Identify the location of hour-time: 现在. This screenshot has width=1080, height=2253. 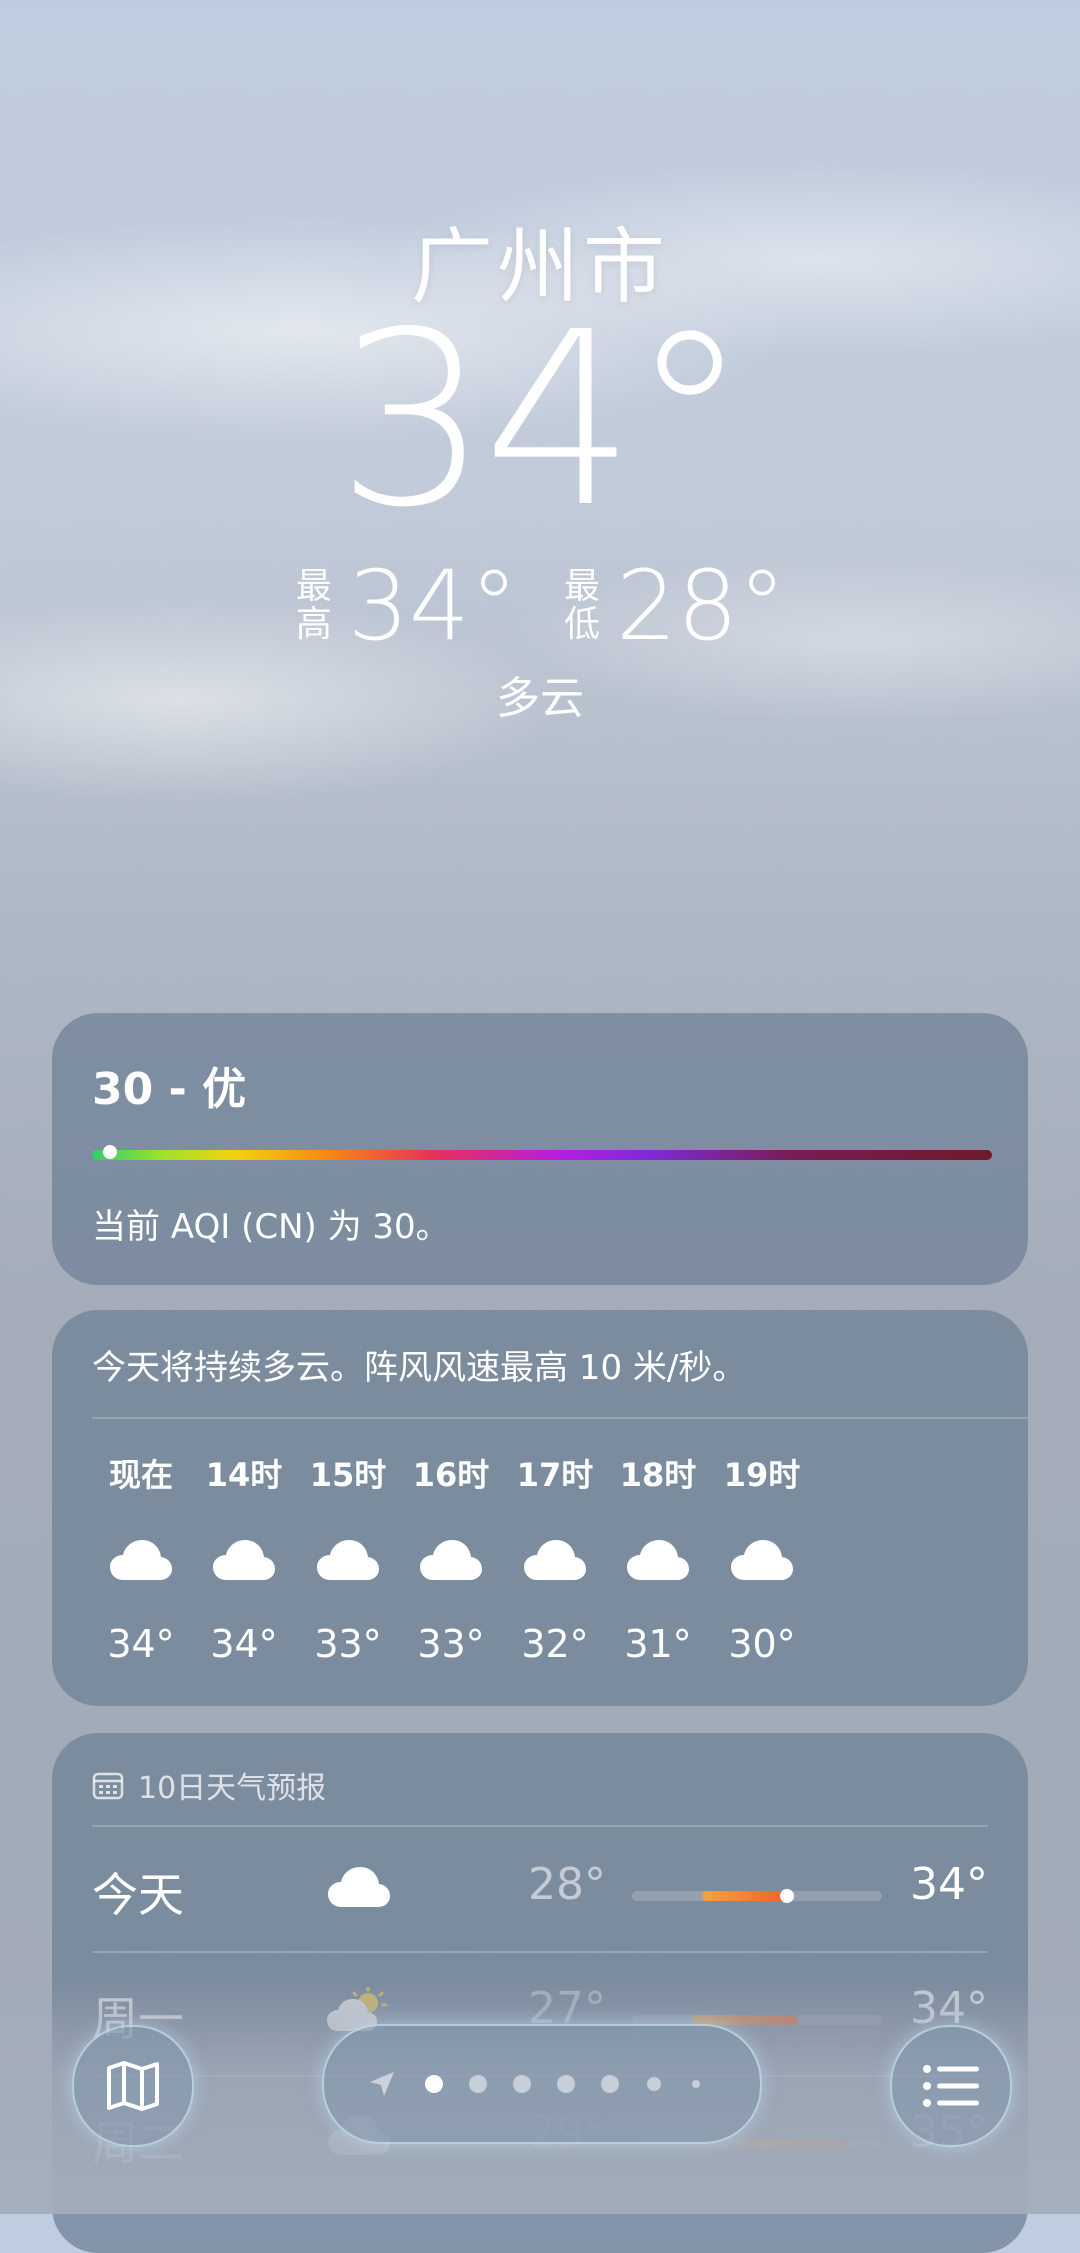
(140, 1475).